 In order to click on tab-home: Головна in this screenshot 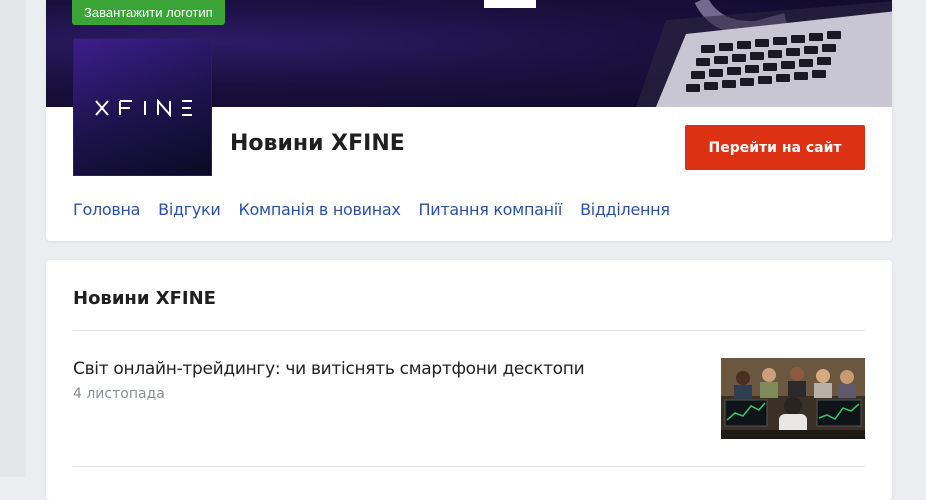, I will do `click(106, 209)`.